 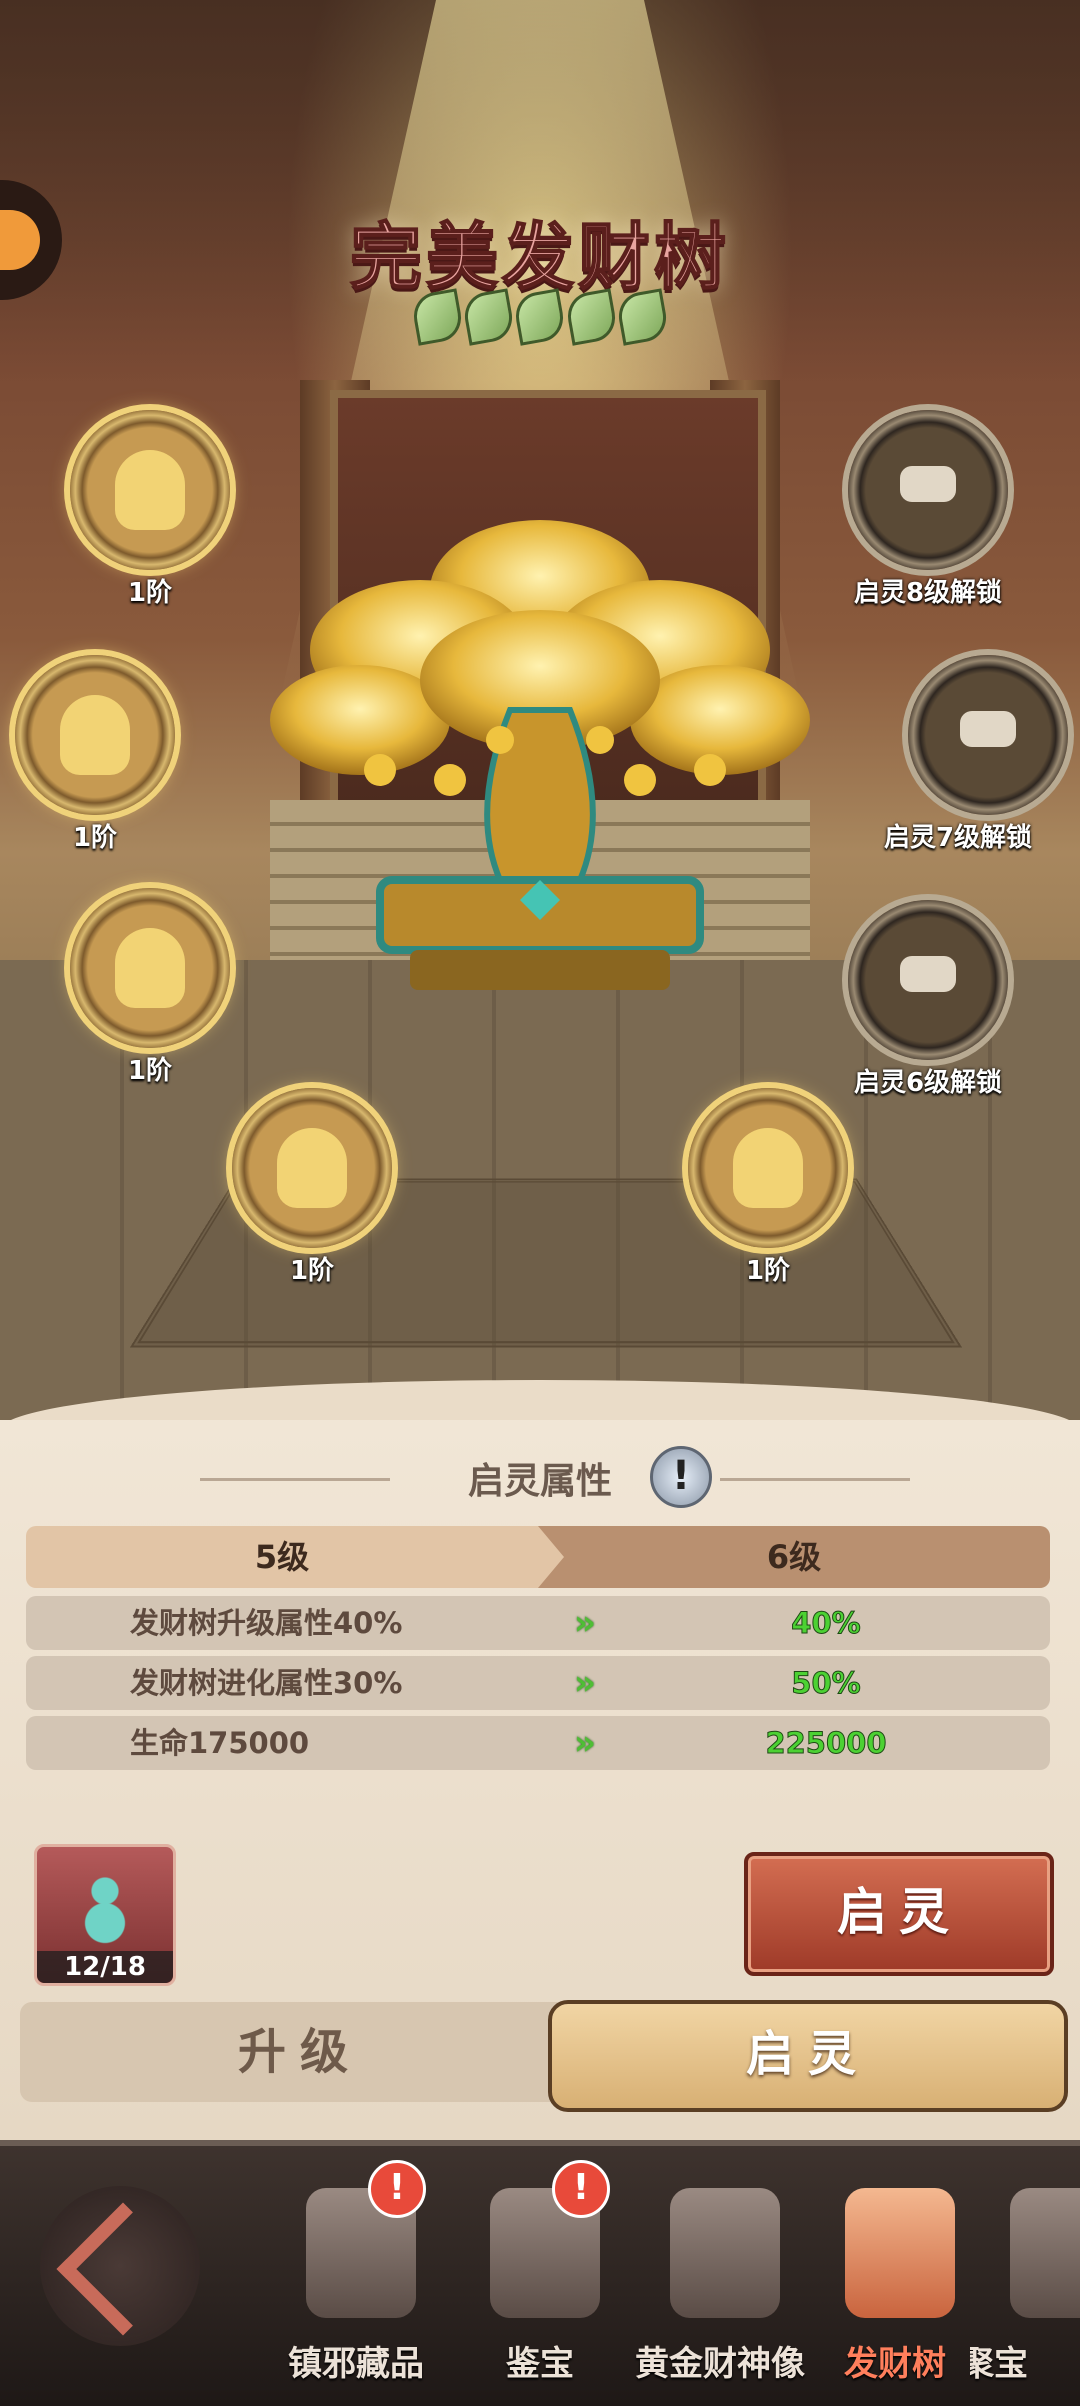 I want to click on attribute-row: 发财树进化属性30% » 50%, so click(x=538, y=1683).